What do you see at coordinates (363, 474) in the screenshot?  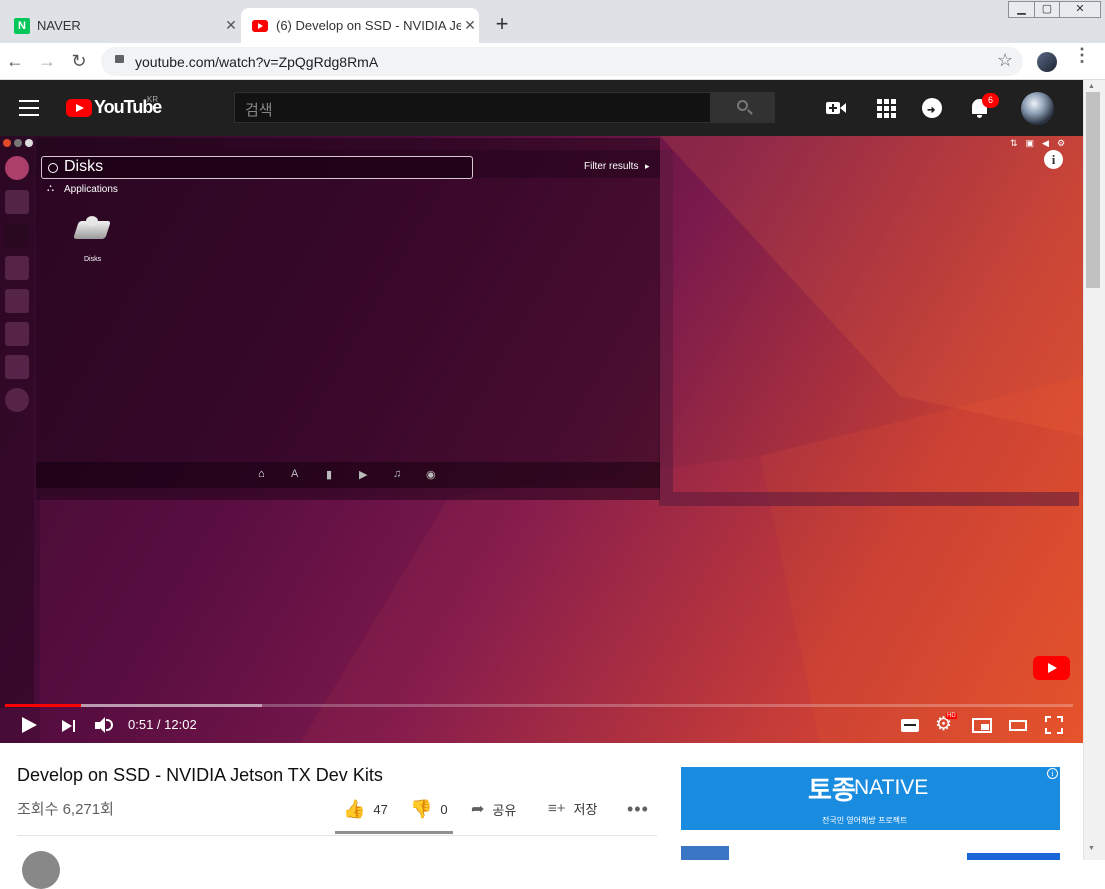 I see `video-lens-icon: ▶` at bounding box center [363, 474].